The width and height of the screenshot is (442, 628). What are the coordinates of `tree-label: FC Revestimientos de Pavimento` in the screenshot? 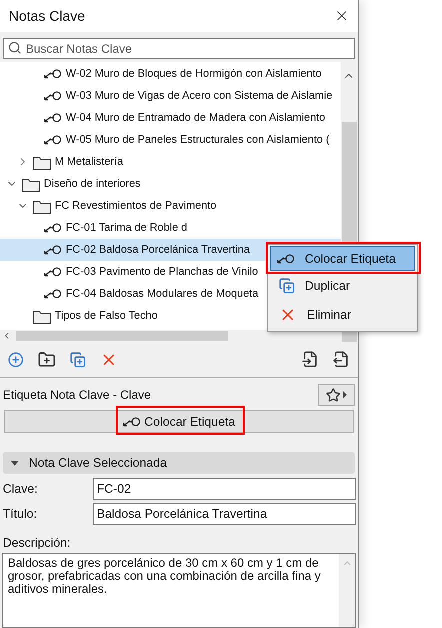 It's located at (136, 206).